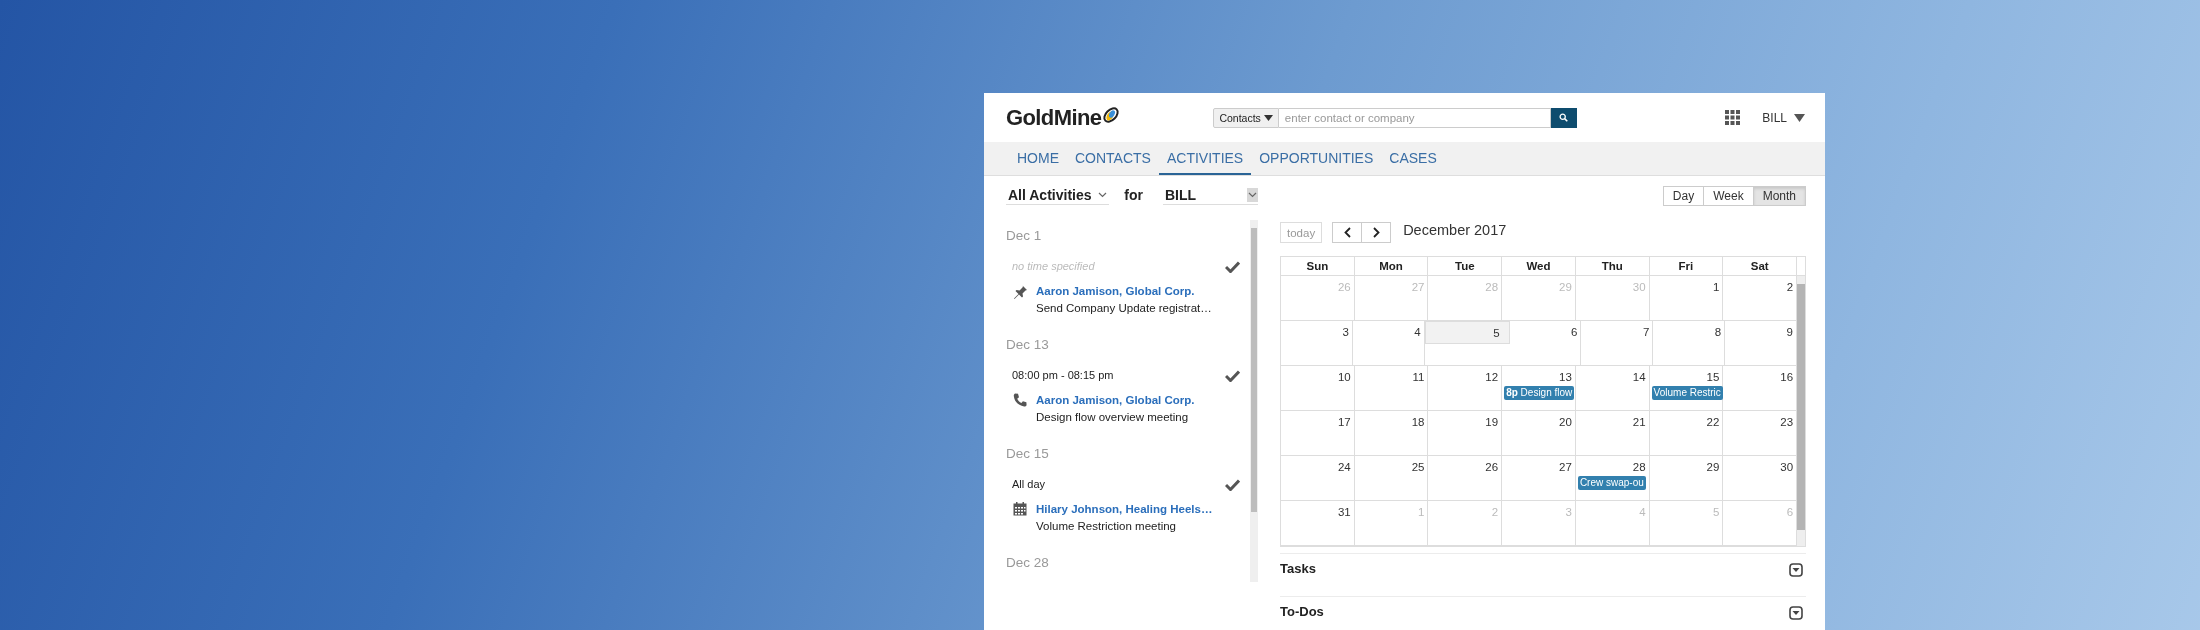 The width and height of the screenshot is (2200, 630). What do you see at coordinates (1789, 332) in the screenshot?
I see `day-number: 9` at bounding box center [1789, 332].